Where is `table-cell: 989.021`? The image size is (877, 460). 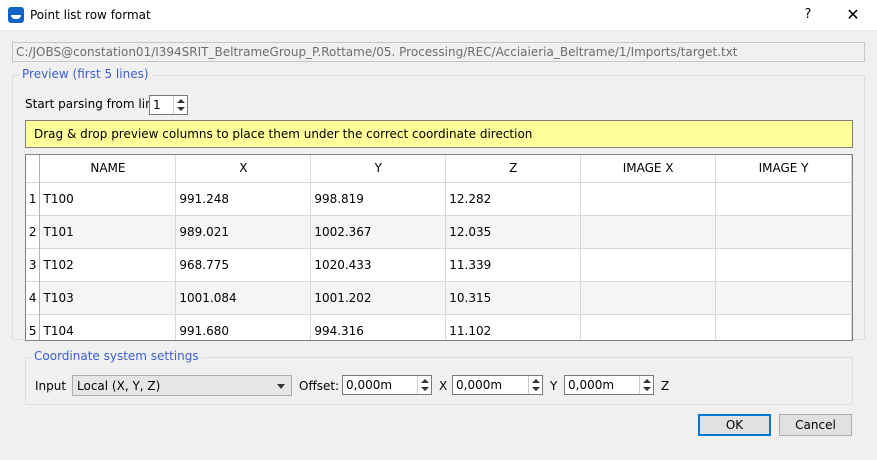 table-cell: 989.021 is located at coordinates (243, 231).